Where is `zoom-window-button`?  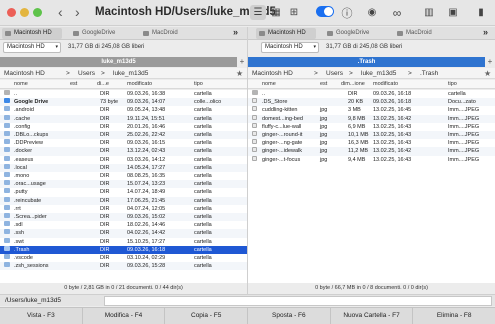
zoom-window-button is located at coordinates (37, 12).